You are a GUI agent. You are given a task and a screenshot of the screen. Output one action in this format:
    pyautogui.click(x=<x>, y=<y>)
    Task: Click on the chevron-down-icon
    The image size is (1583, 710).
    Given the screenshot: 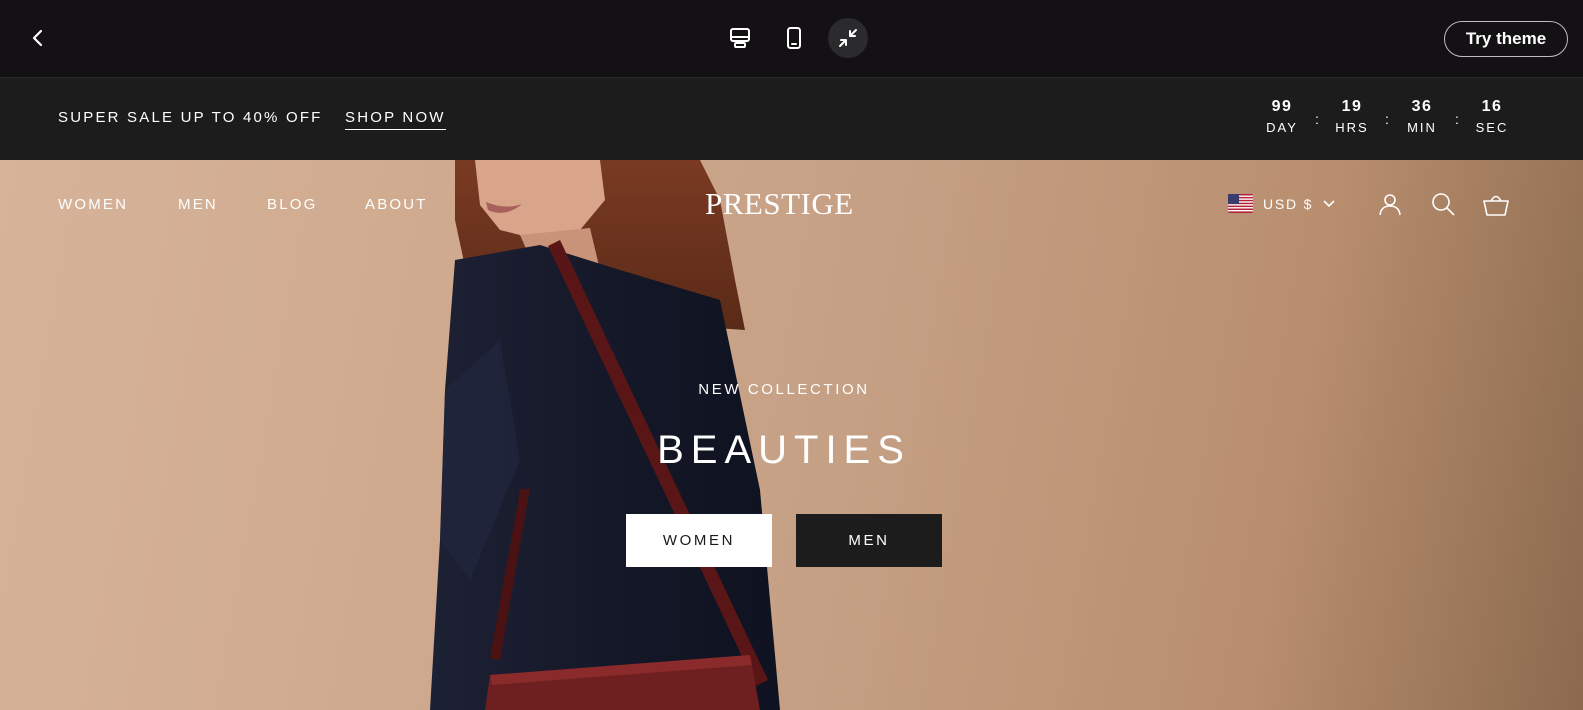 What is the action you would take?
    pyautogui.click(x=1329, y=203)
    